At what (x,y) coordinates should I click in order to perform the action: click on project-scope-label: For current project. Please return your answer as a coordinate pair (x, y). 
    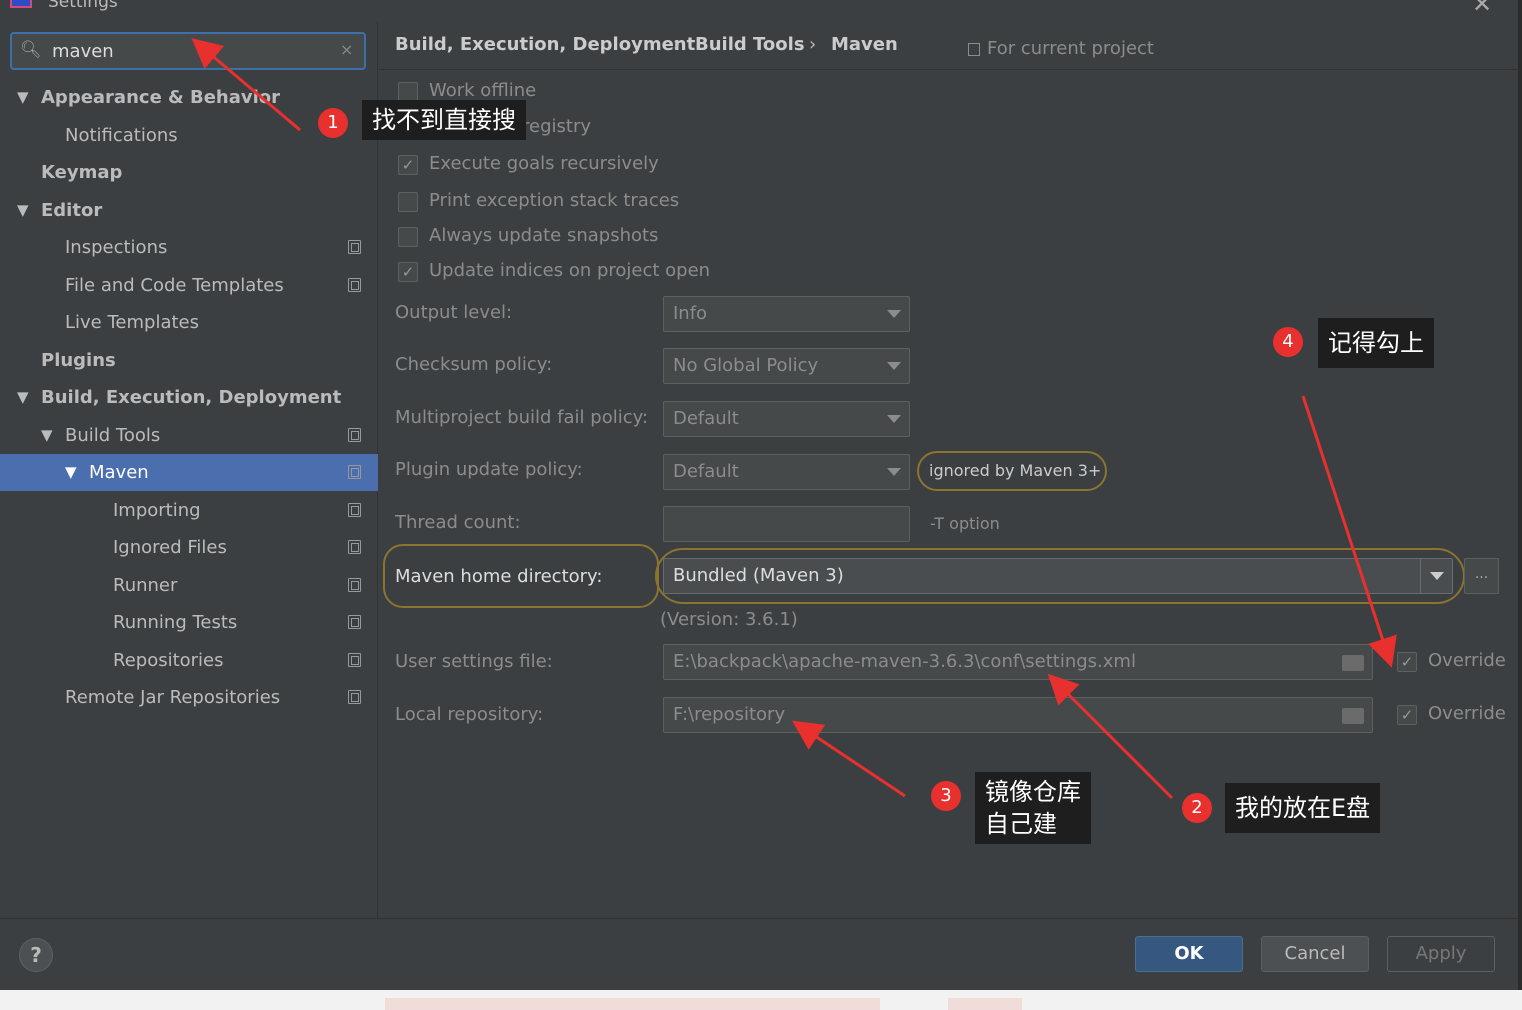
    Looking at the image, I should click on (1070, 48).